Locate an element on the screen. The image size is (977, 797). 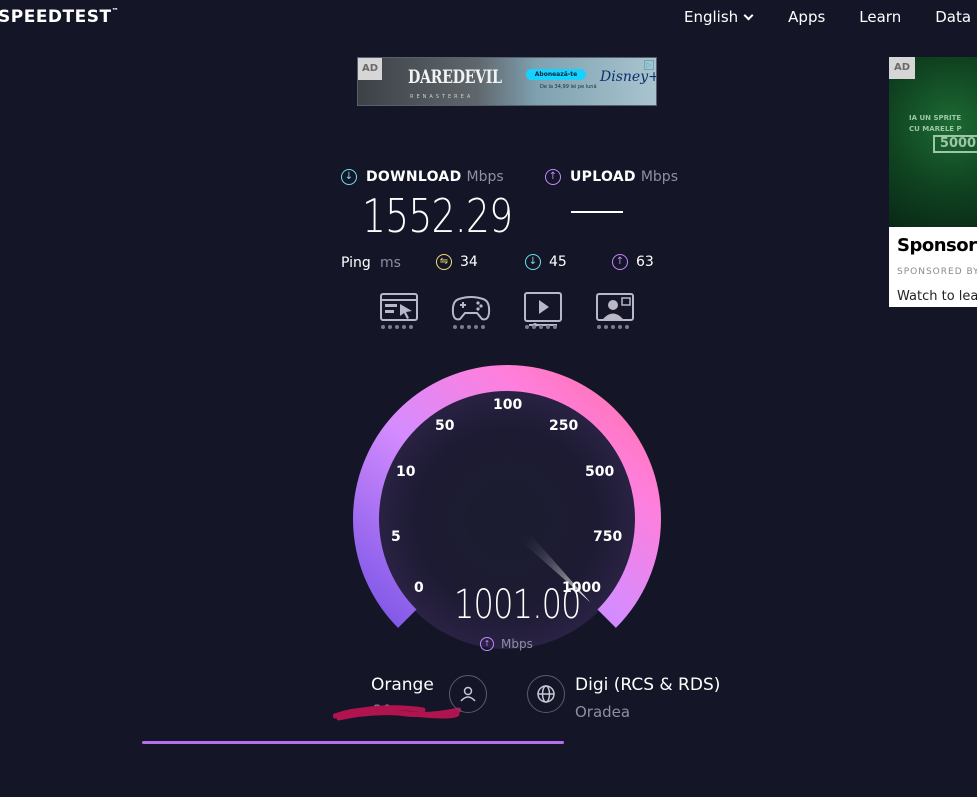
ping-download-value: 45 is located at coordinates (558, 262).